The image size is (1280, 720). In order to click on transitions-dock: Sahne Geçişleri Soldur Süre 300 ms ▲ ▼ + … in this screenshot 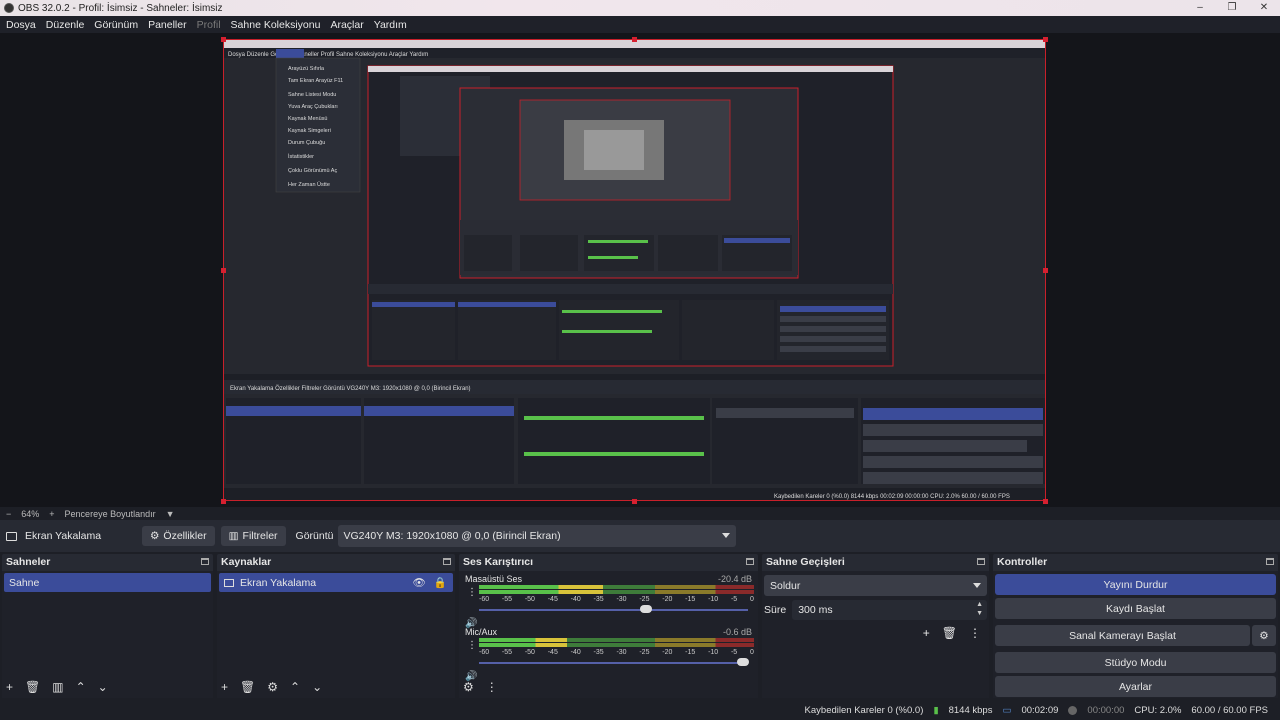, I will do `click(875, 626)`.